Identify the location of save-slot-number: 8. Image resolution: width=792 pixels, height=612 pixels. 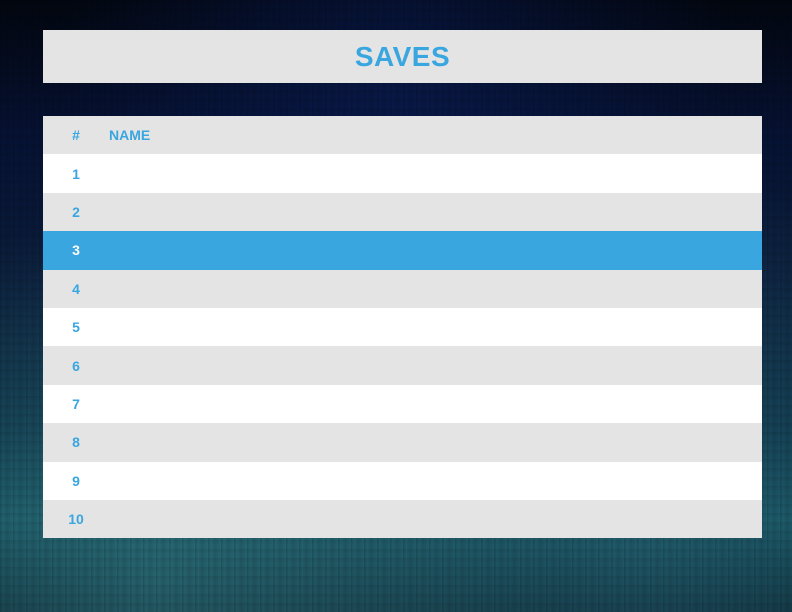
(76, 442).